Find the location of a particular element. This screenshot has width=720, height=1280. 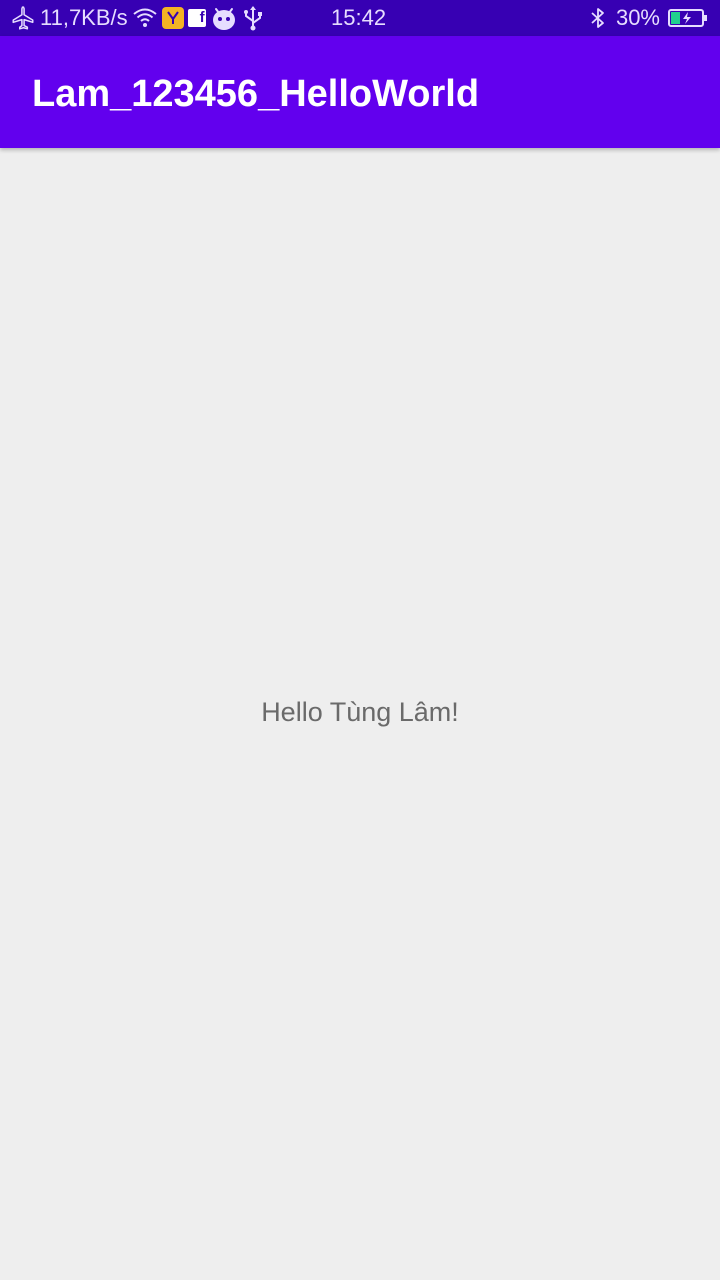

battery-percent: 30% is located at coordinates (637, 17).